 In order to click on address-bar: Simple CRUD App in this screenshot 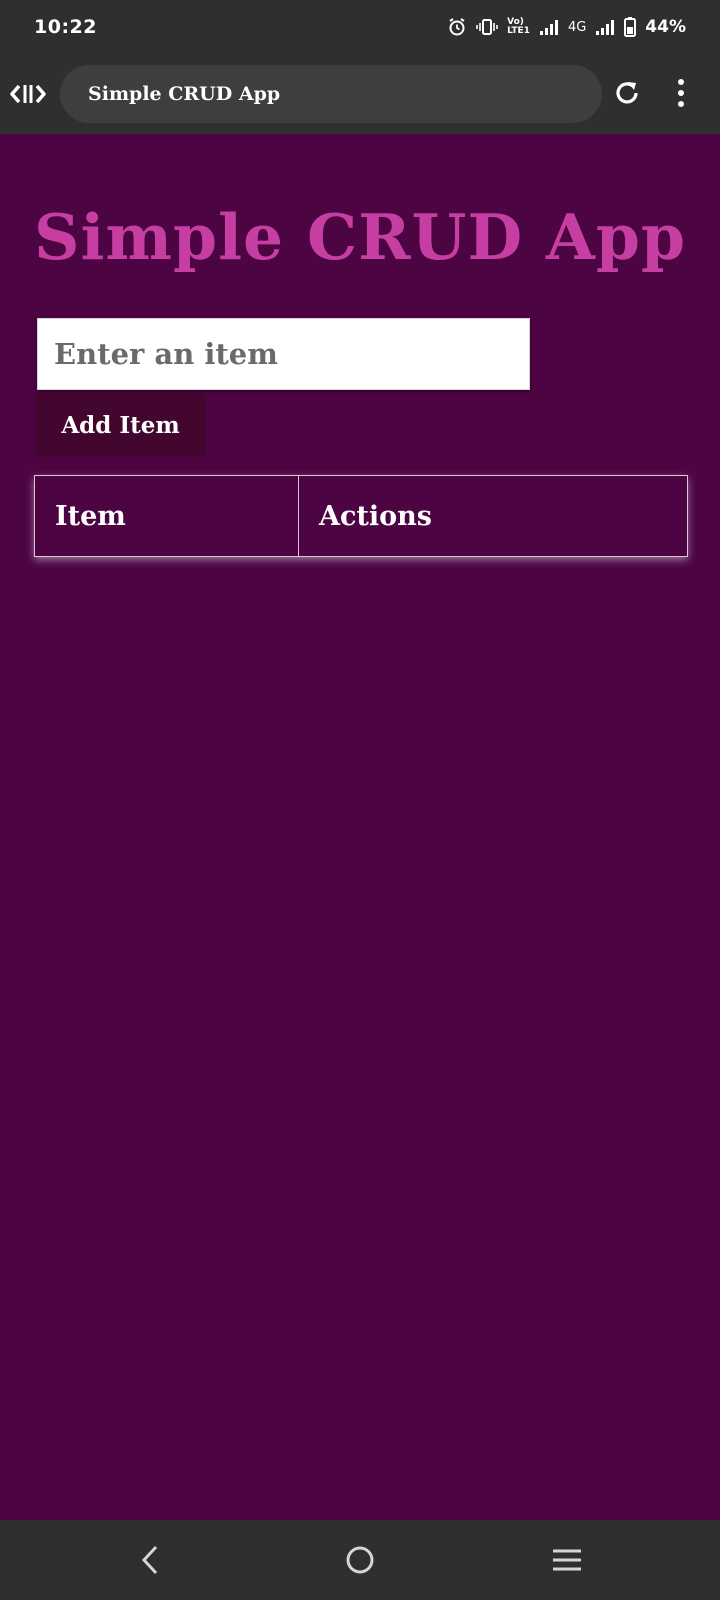, I will do `click(331, 94)`.